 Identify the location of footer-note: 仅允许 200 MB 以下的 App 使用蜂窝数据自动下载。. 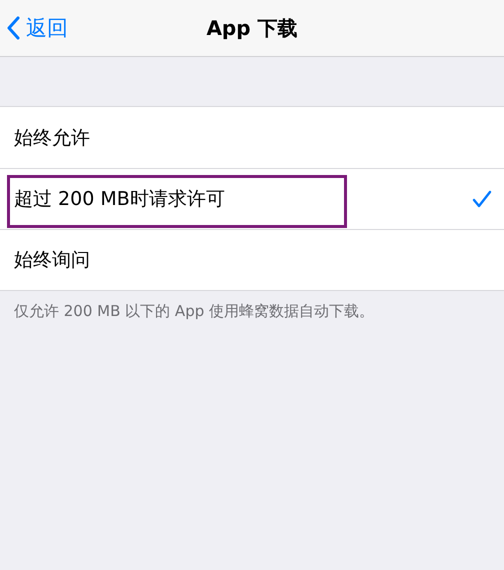
(194, 311).